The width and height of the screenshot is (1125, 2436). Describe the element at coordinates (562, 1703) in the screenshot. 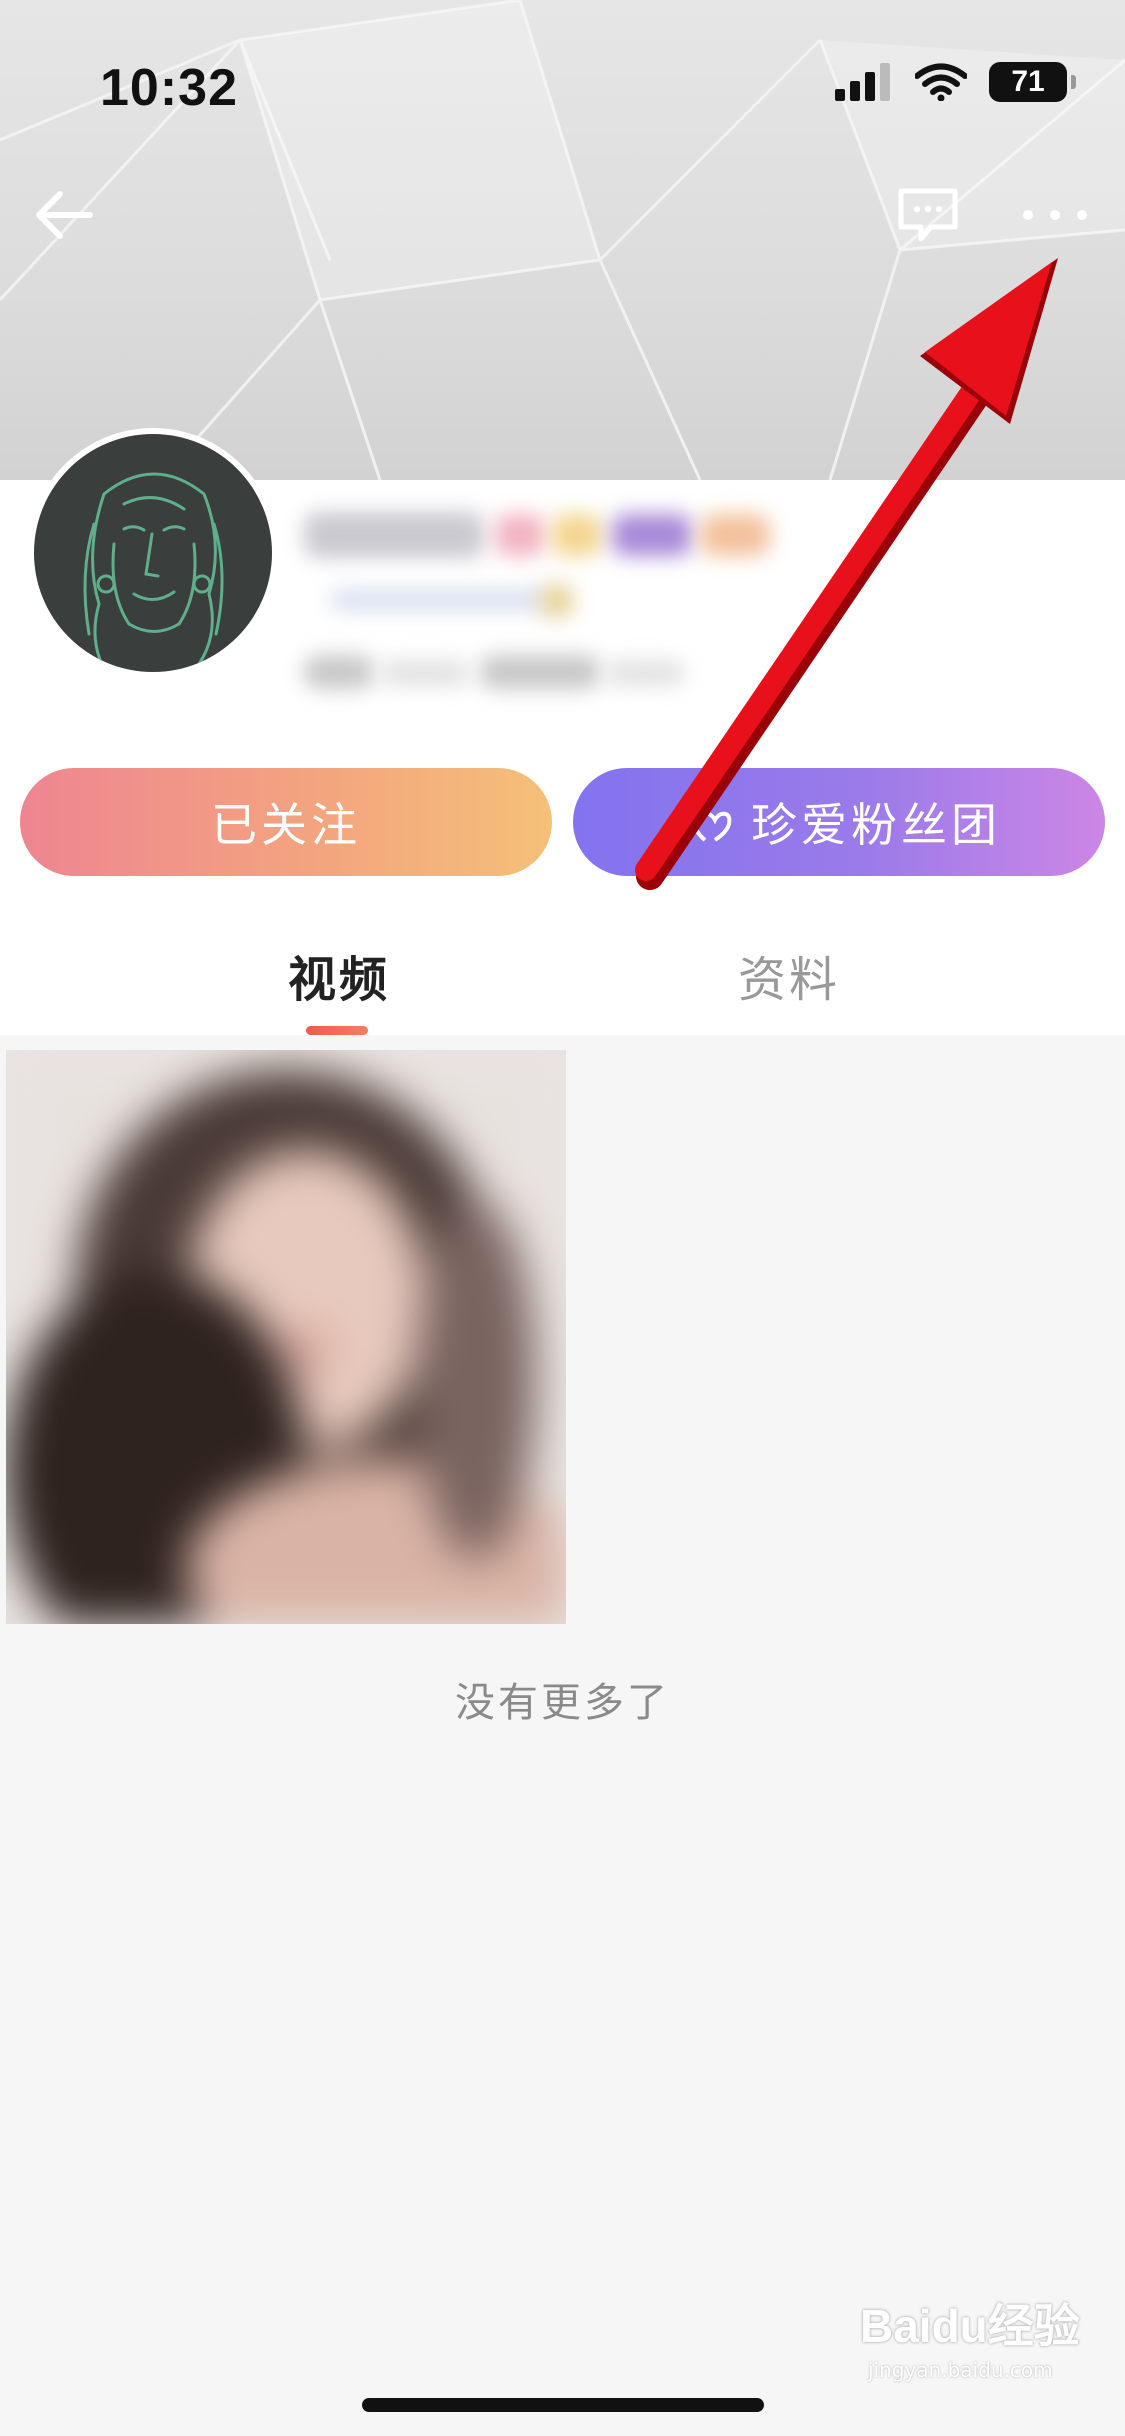

I see `no-more-content-text: 没有更多了` at that location.